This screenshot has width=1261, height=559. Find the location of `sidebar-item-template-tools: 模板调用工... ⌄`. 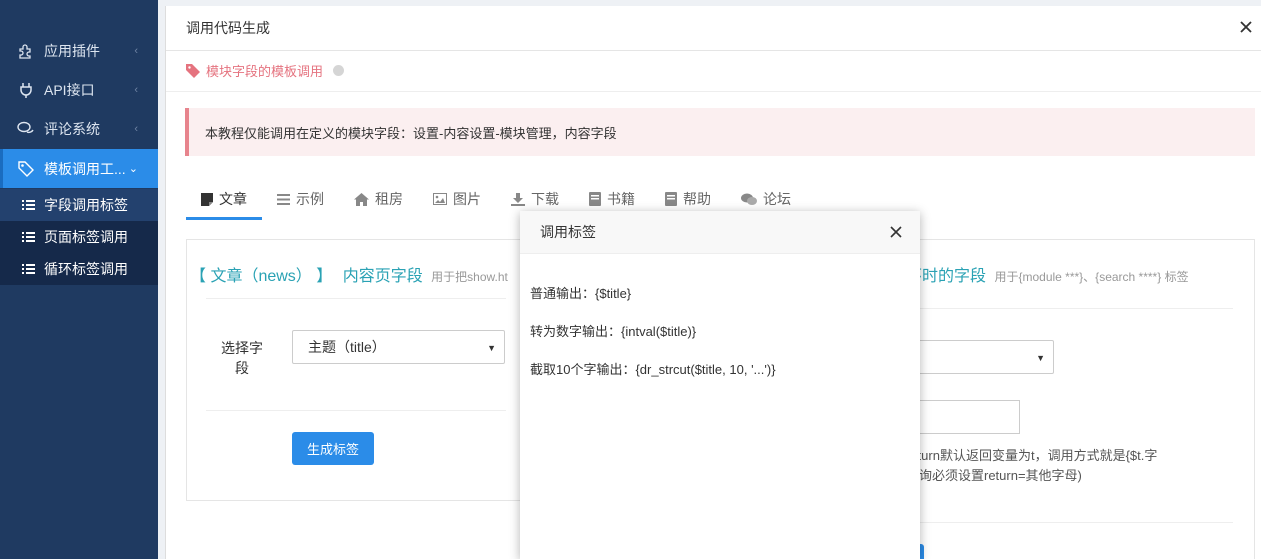

sidebar-item-template-tools: 模板调用工... ⌄ is located at coordinates (79, 168).